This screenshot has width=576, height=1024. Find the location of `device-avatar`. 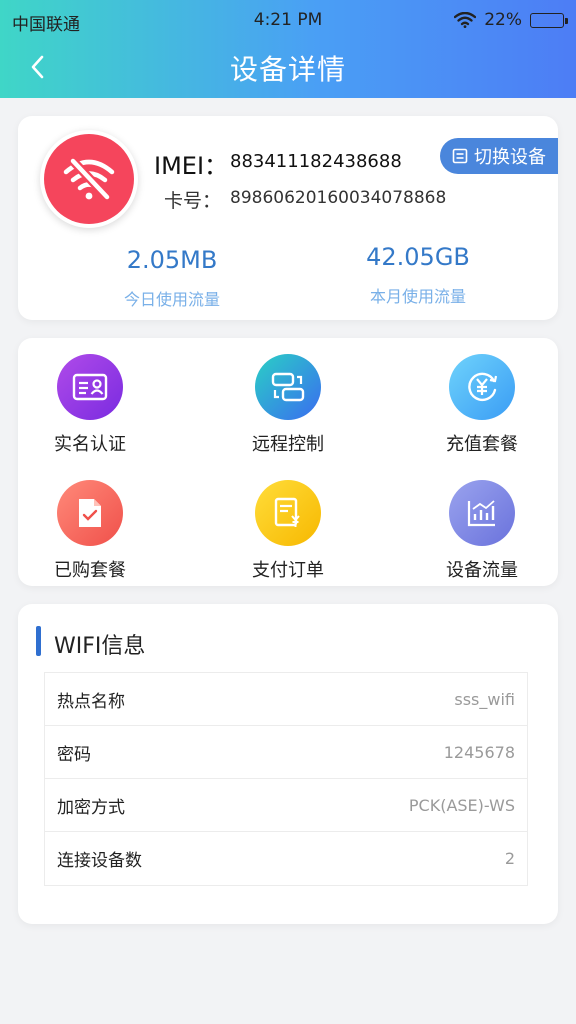

device-avatar is located at coordinates (89, 179).